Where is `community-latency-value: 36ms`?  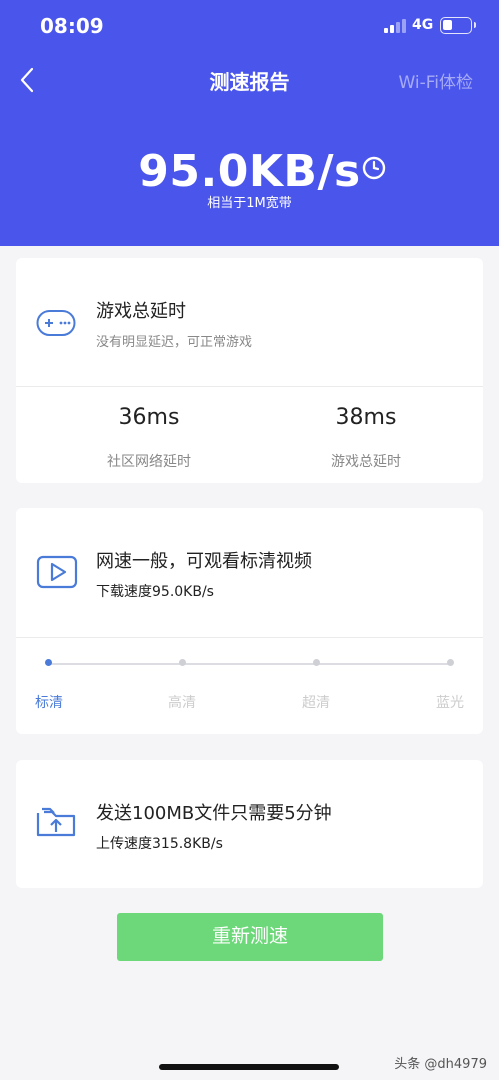 community-latency-value: 36ms is located at coordinates (149, 417).